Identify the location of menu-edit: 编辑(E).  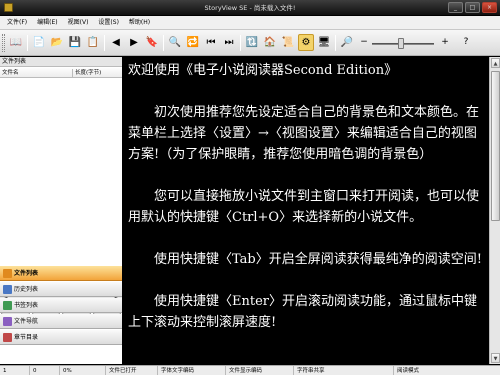
(47, 23).